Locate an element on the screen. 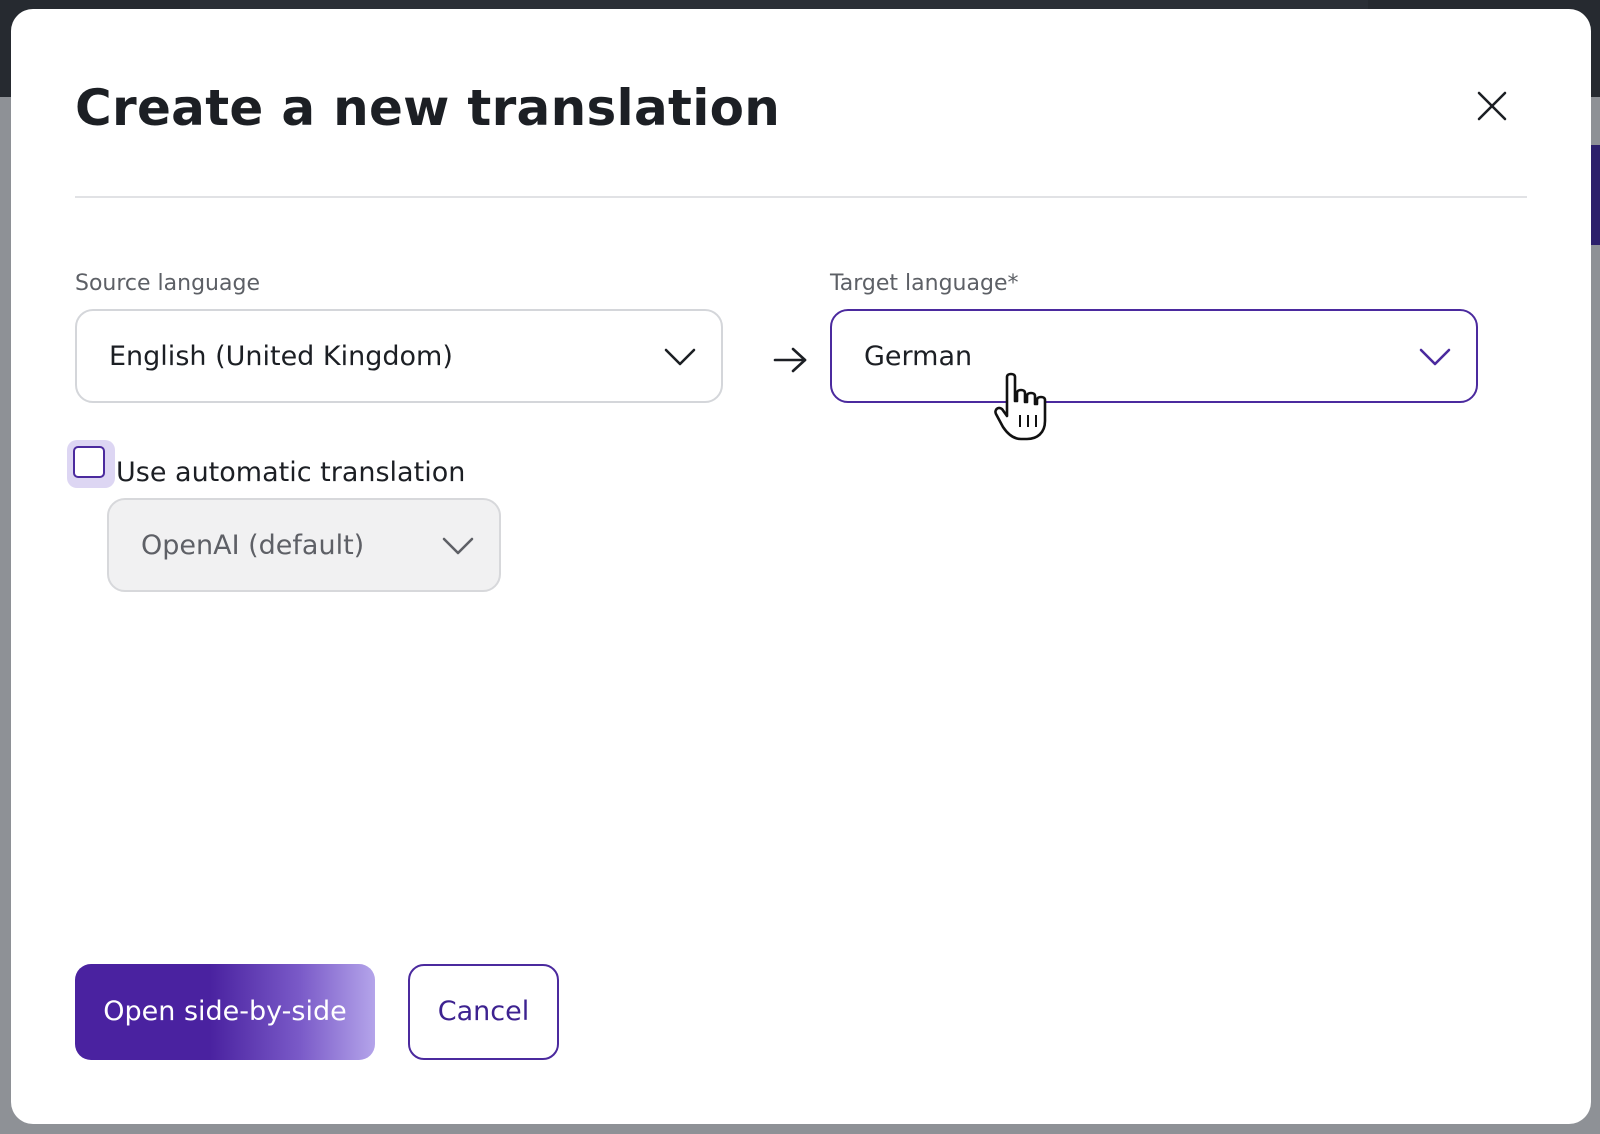 The height and width of the screenshot is (1134, 1600). automatic-translation-checkbox is located at coordinates (91, 464).